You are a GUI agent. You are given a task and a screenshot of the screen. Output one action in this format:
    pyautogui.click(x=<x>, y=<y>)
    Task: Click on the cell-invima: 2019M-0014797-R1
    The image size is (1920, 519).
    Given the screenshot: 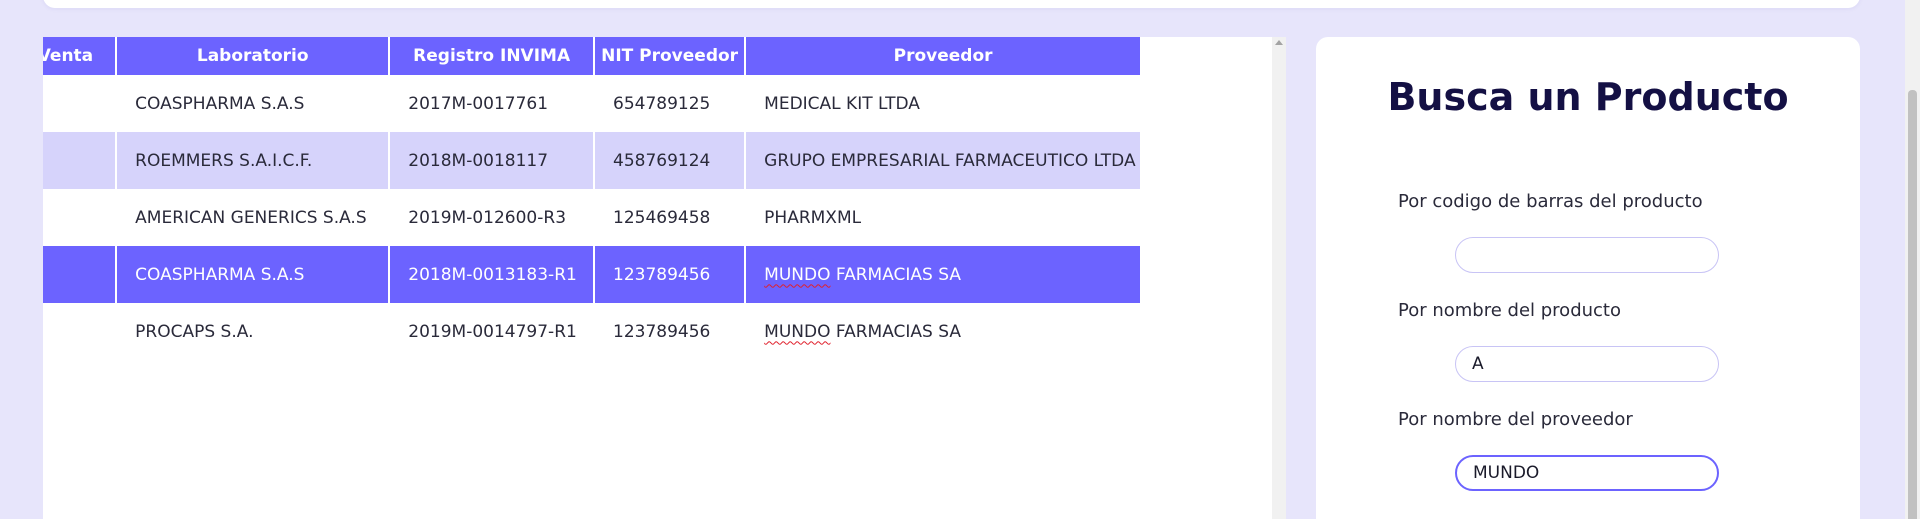 What is the action you would take?
    pyautogui.click(x=492, y=331)
    